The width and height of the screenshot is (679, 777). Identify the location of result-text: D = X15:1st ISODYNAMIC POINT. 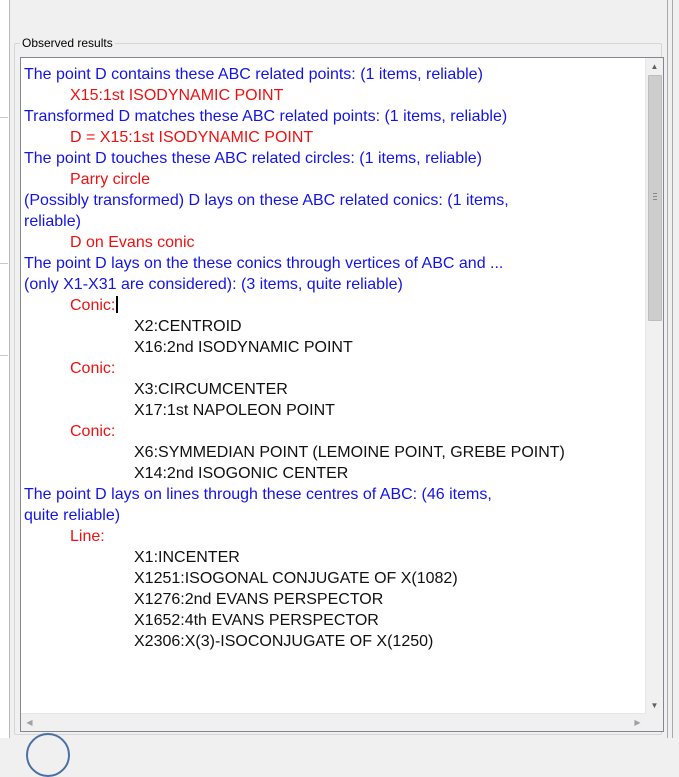
(192, 137).